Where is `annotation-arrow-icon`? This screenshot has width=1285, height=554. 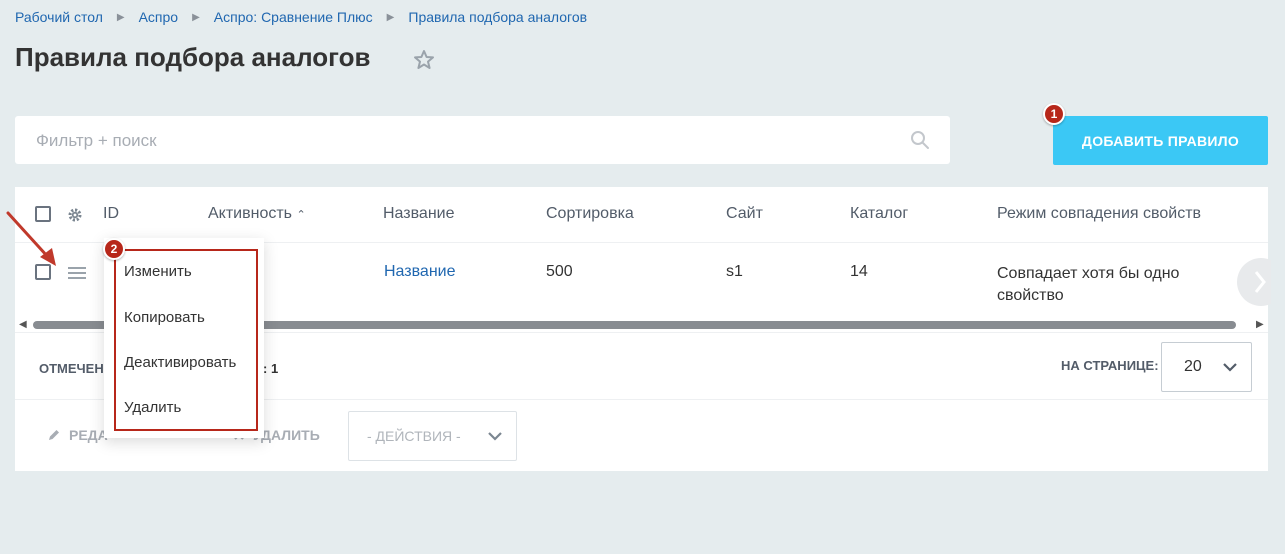
annotation-arrow-icon is located at coordinates (31, 238).